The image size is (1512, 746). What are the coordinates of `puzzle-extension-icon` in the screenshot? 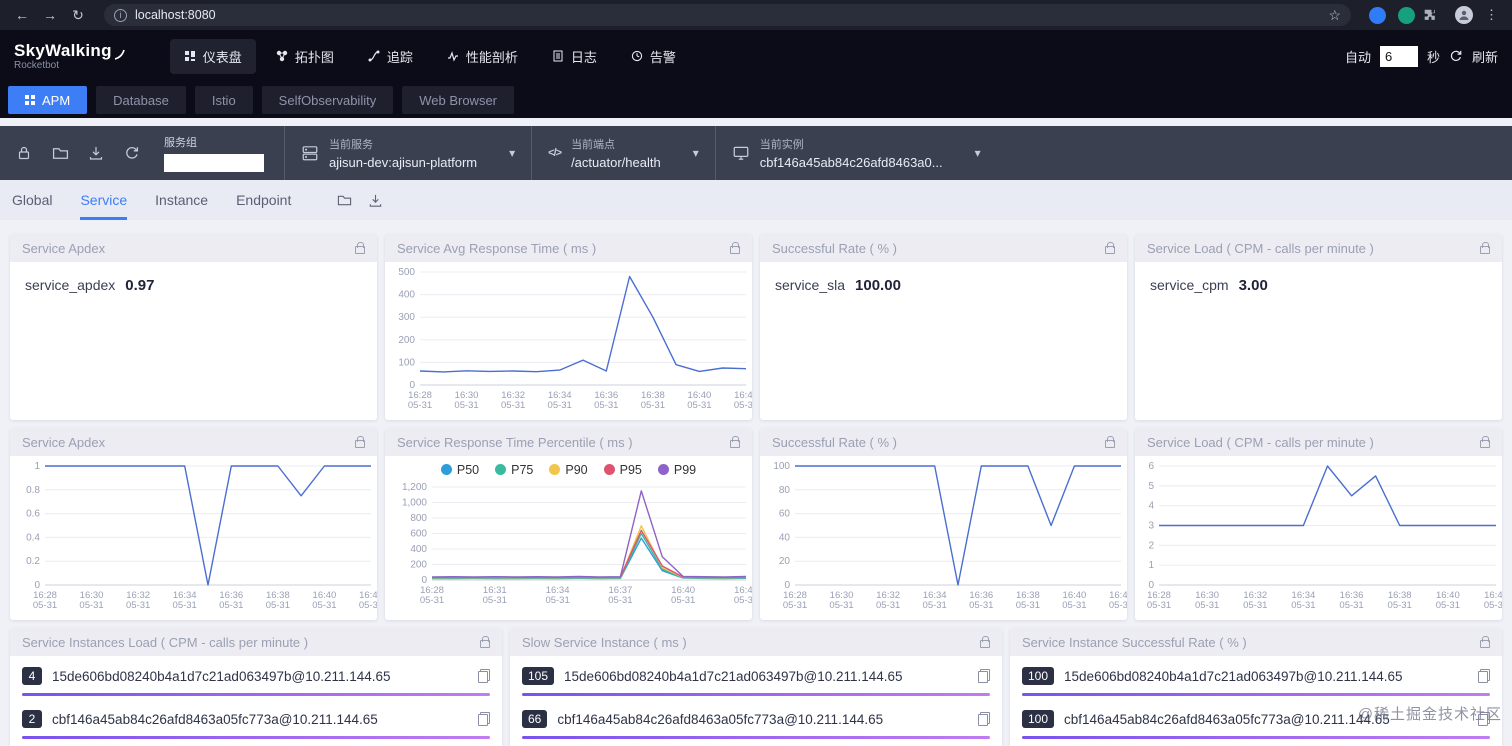 It's located at (1435, 15).